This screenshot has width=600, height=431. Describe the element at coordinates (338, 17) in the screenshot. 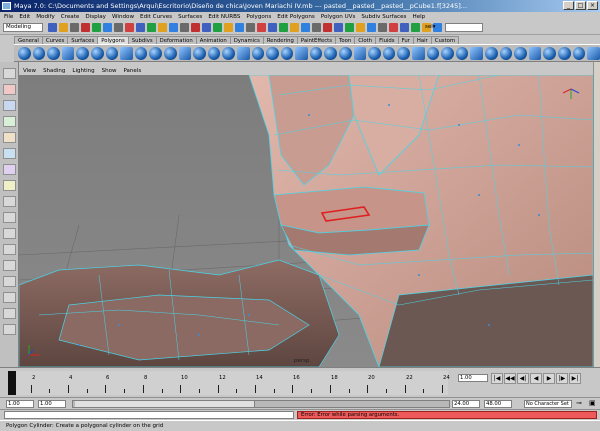

I see `menu-polygon-uvs: Polygon UVs` at that location.